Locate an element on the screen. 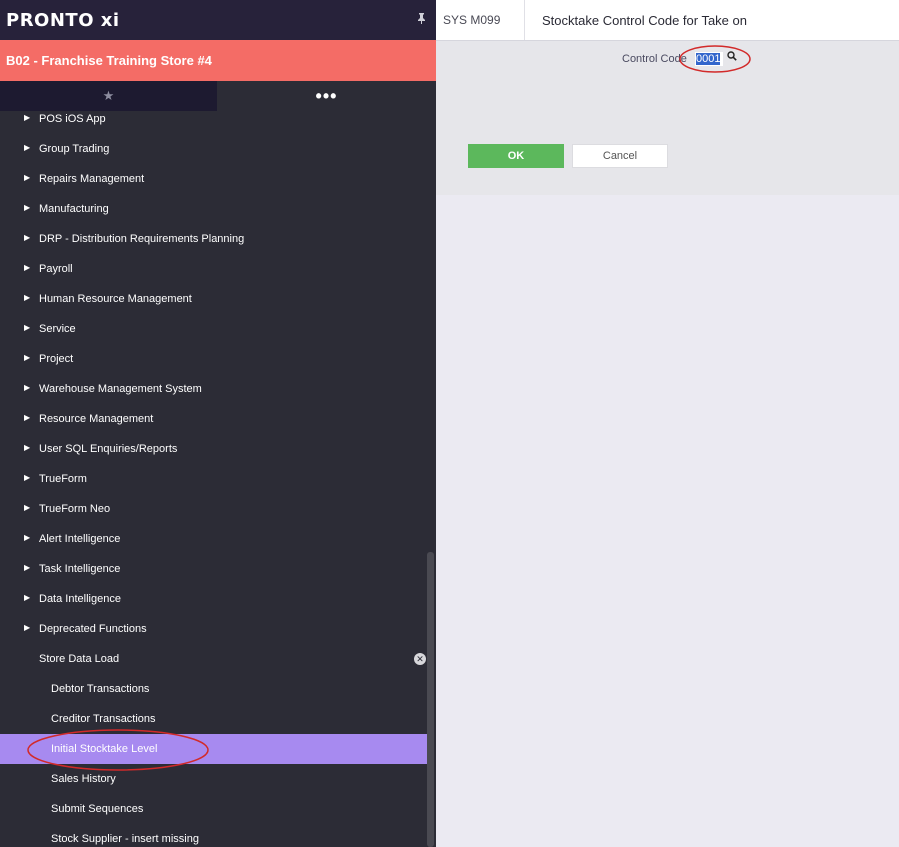  store-name: B02 - Franchise Training Store #4 is located at coordinates (109, 60).